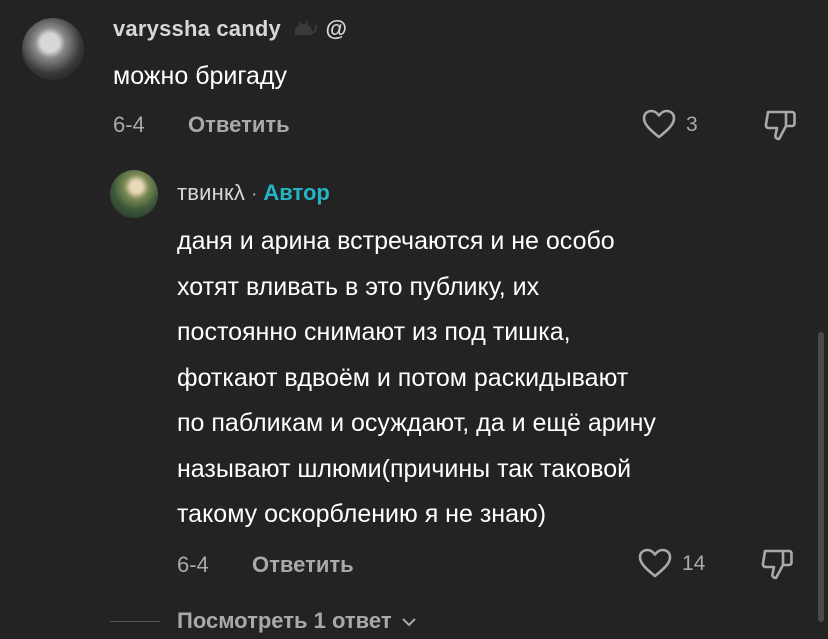 This screenshot has width=828, height=639. What do you see at coordinates (694, 563) in the screenshot?
I see `like-count: 14` at bounding box center [694, 563].